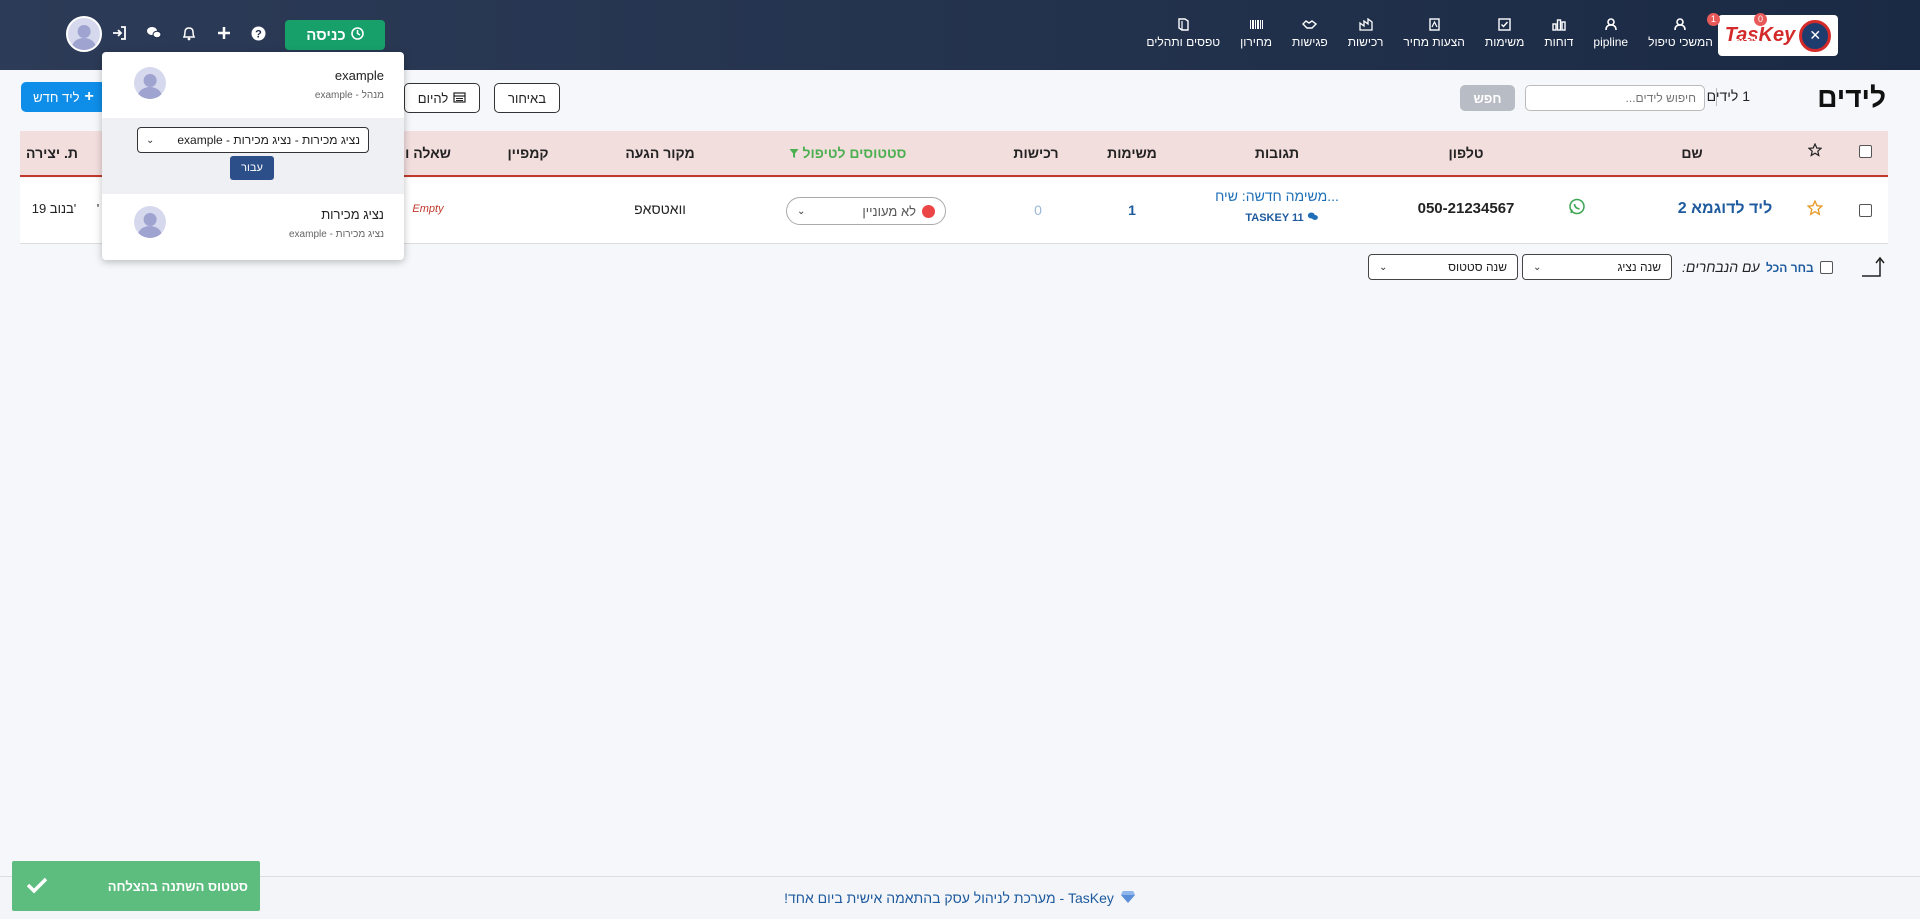 The width and height of the screenshot is (1920, 919). What do you see at coordinates (177, 886) in the screenshot?
I see `toast-message: סטטוס השתנה בהצלחה` at bounding box center [177, 886].